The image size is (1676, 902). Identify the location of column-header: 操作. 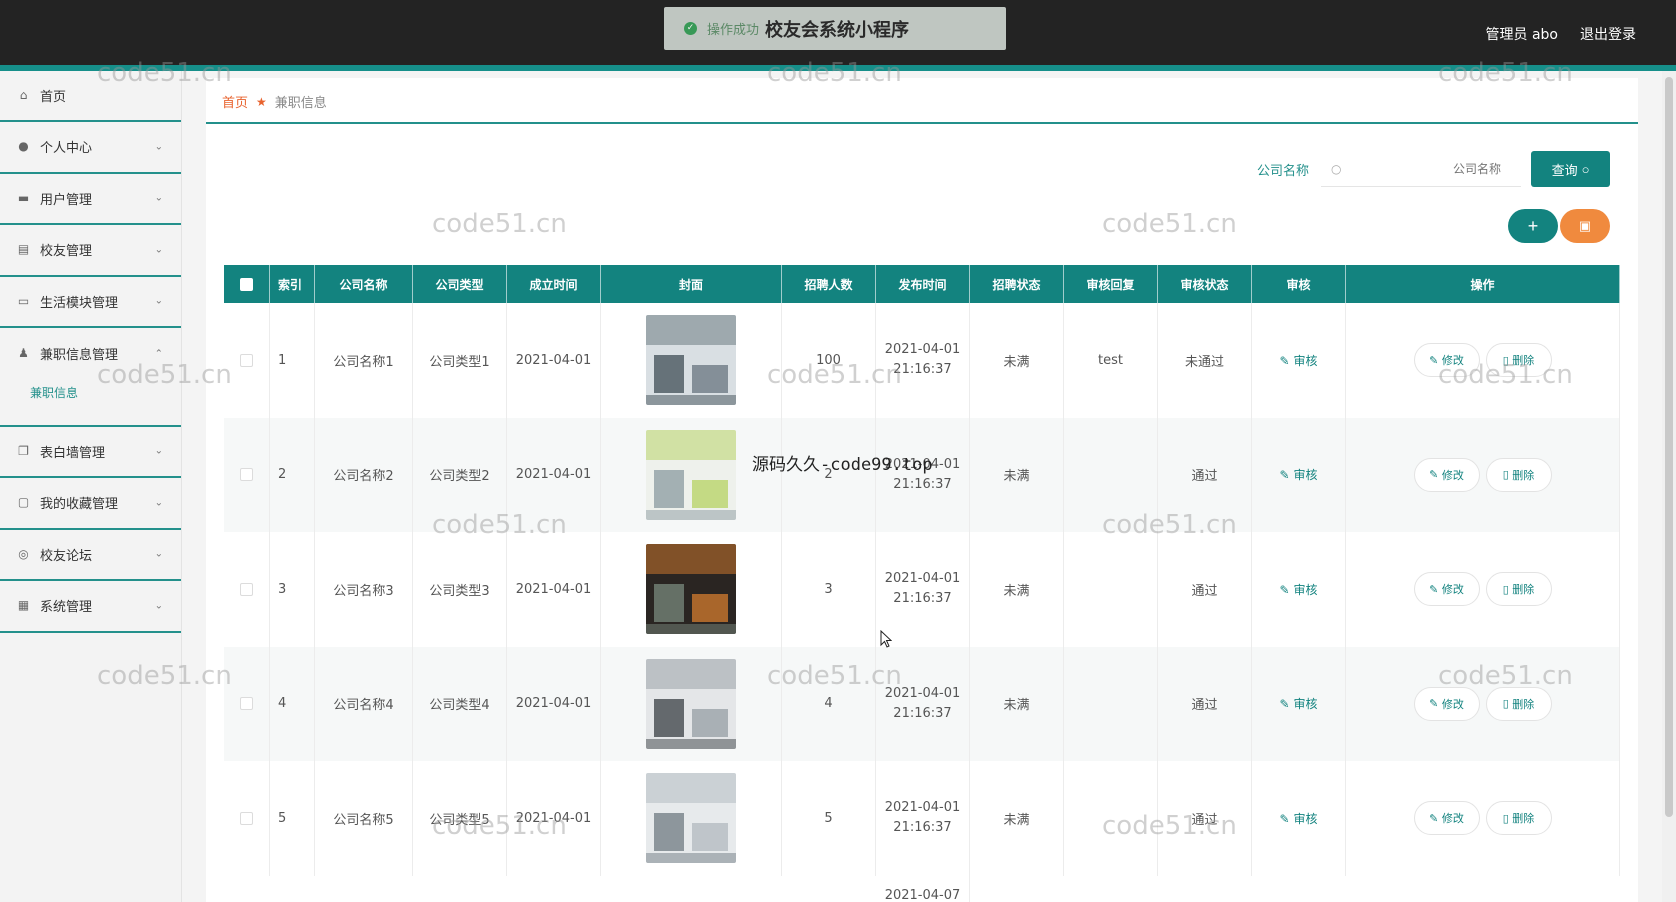
(1483, 284).